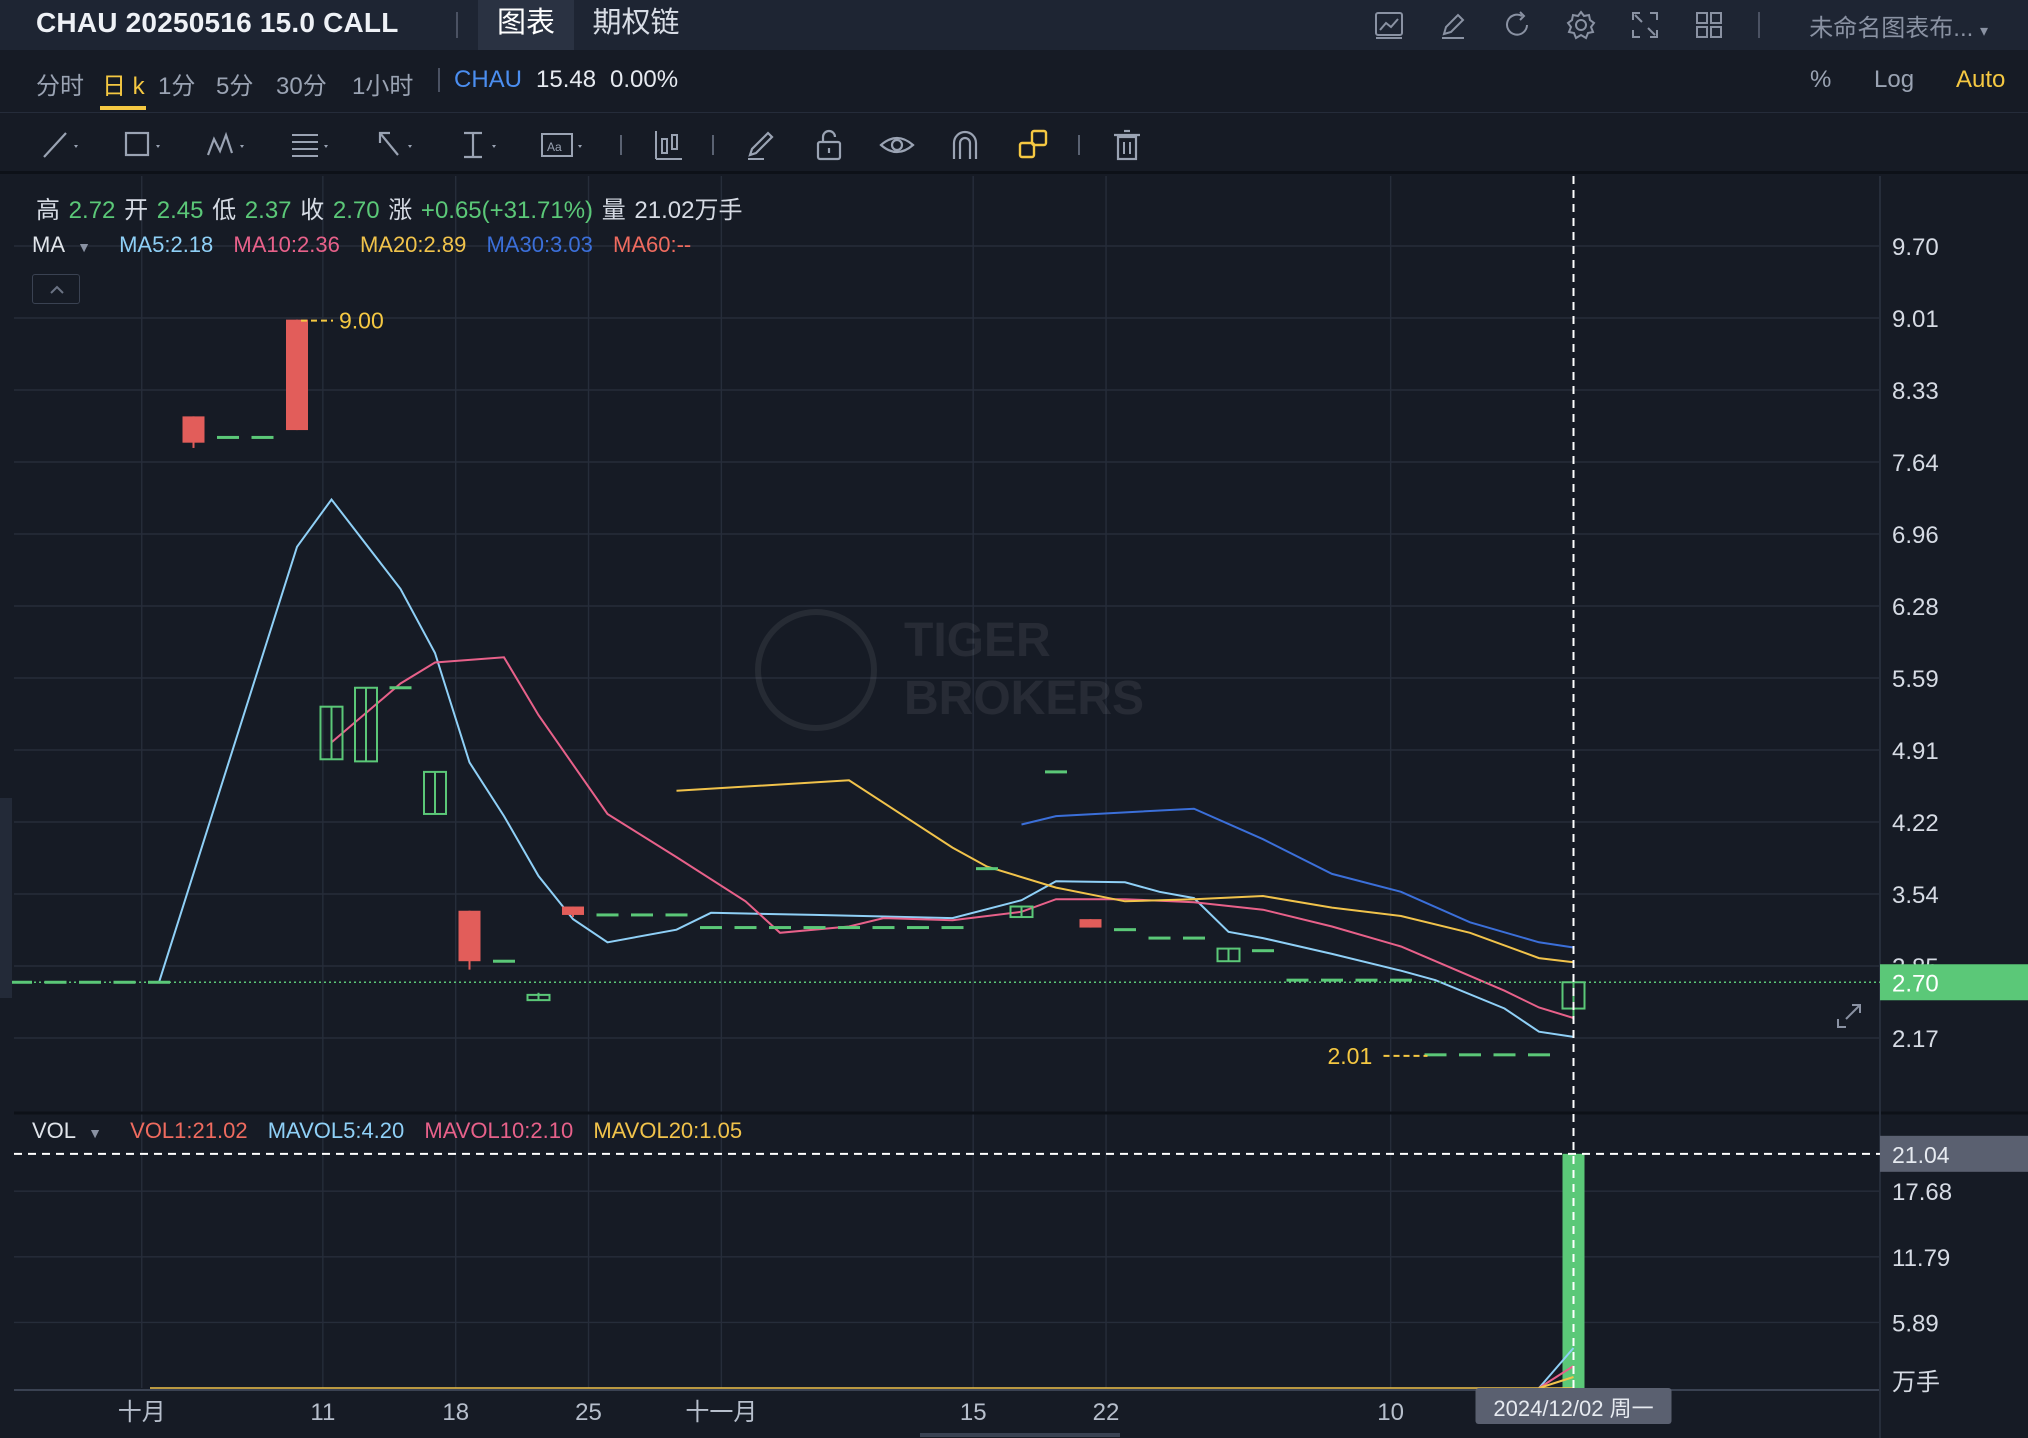  What do you see at coordinates (898, 145) in the screenshot?
I see `eye-icon` at bounding box center [898, 145].